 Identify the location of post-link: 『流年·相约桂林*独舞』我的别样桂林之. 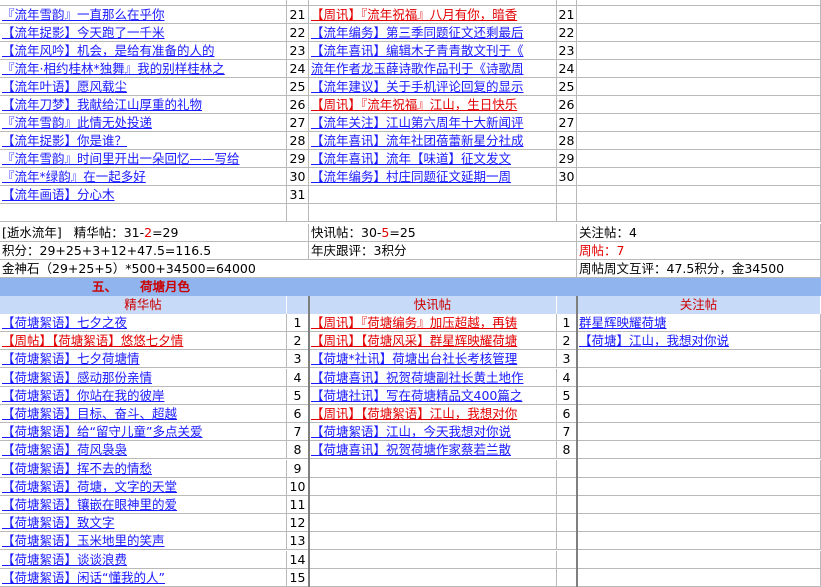
(143, 69).